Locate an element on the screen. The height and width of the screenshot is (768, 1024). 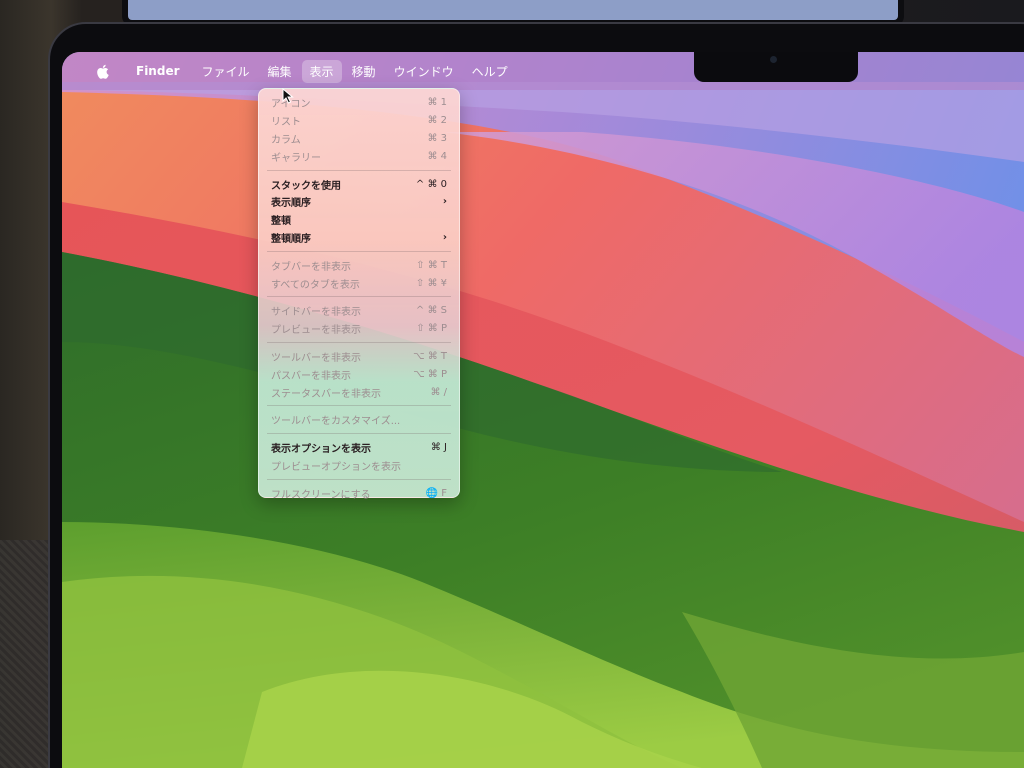
menu-item-shortcut: ^ ⌘ 0 is located at coordinates (431, 184).